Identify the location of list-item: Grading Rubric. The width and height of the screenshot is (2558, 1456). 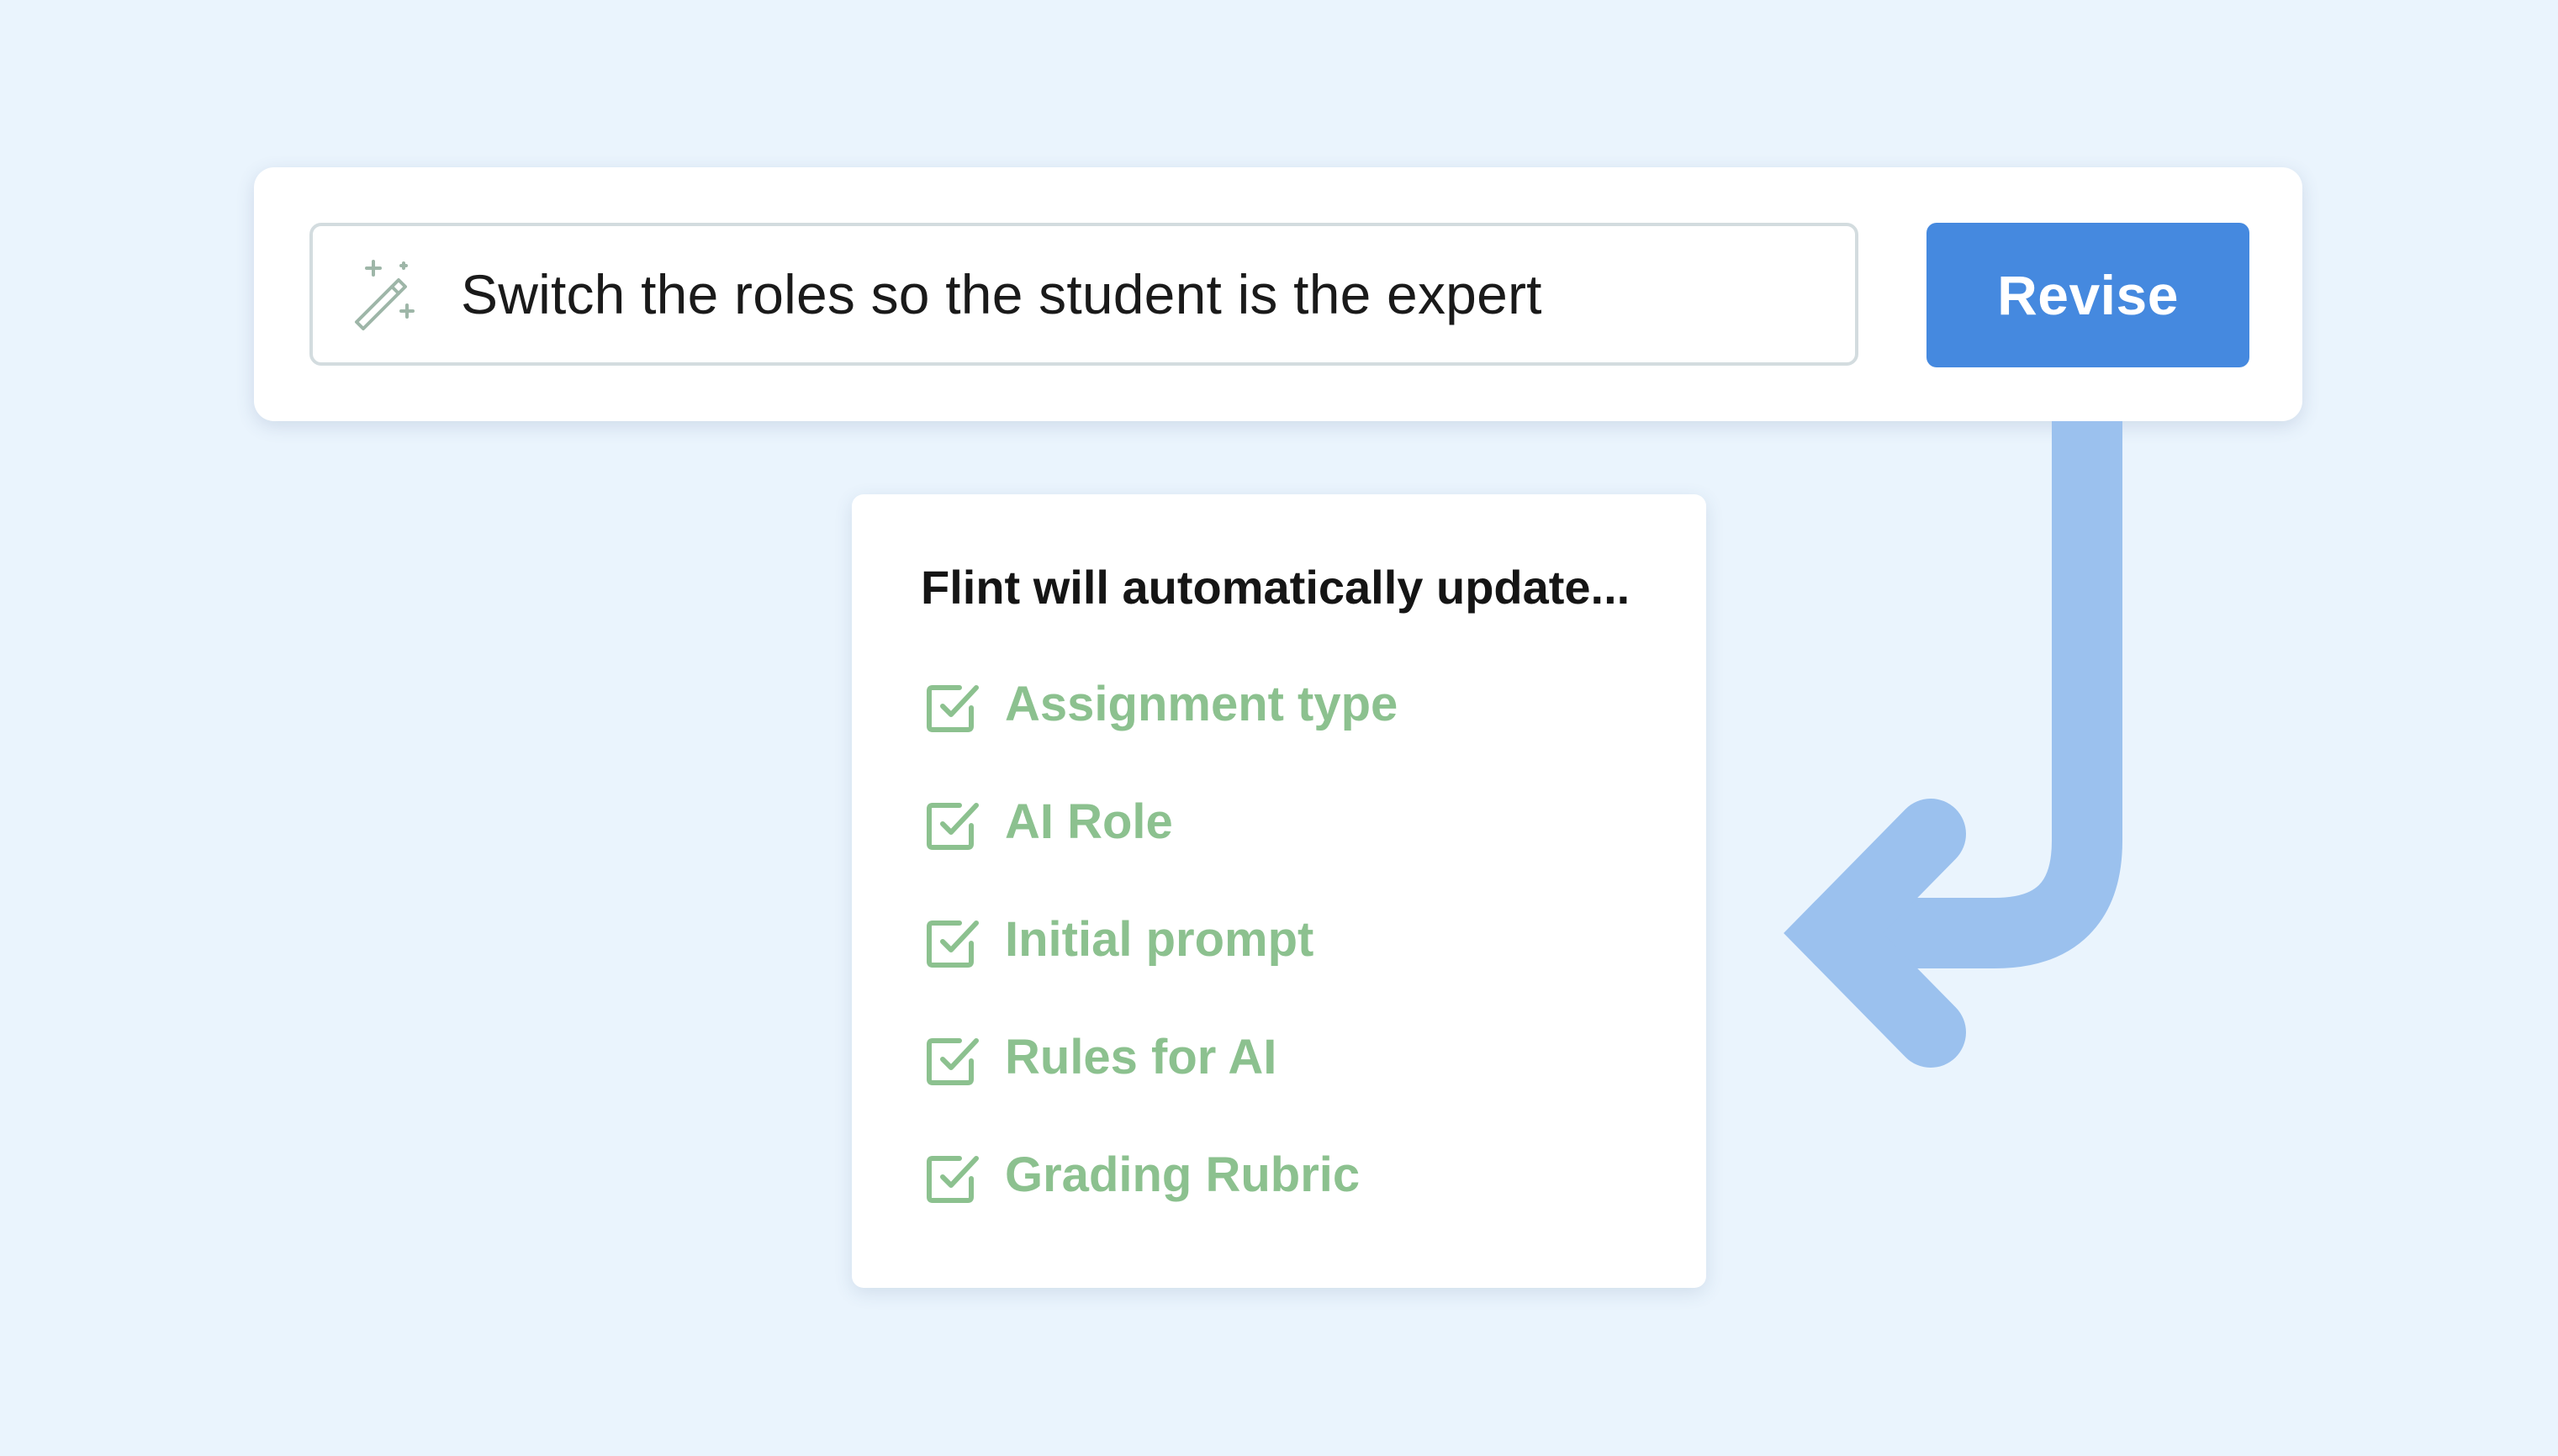
(1161, 1205).